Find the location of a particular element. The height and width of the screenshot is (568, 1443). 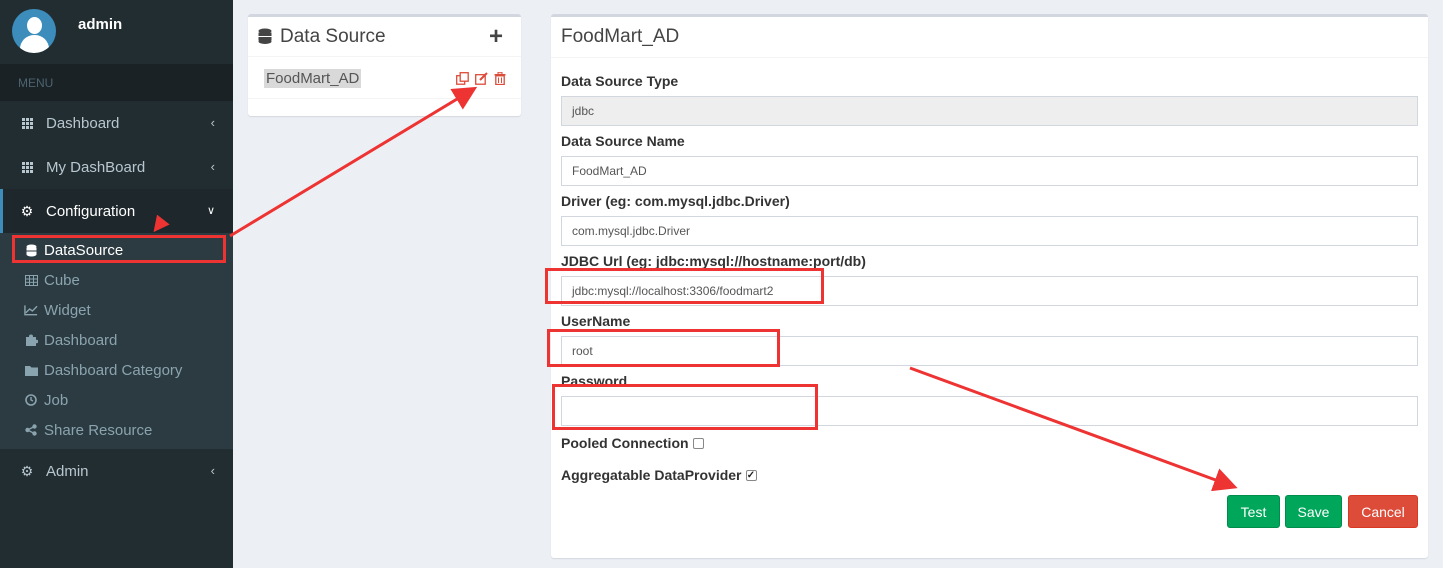

datasource-item-actions is located at coordinates (481, 78).